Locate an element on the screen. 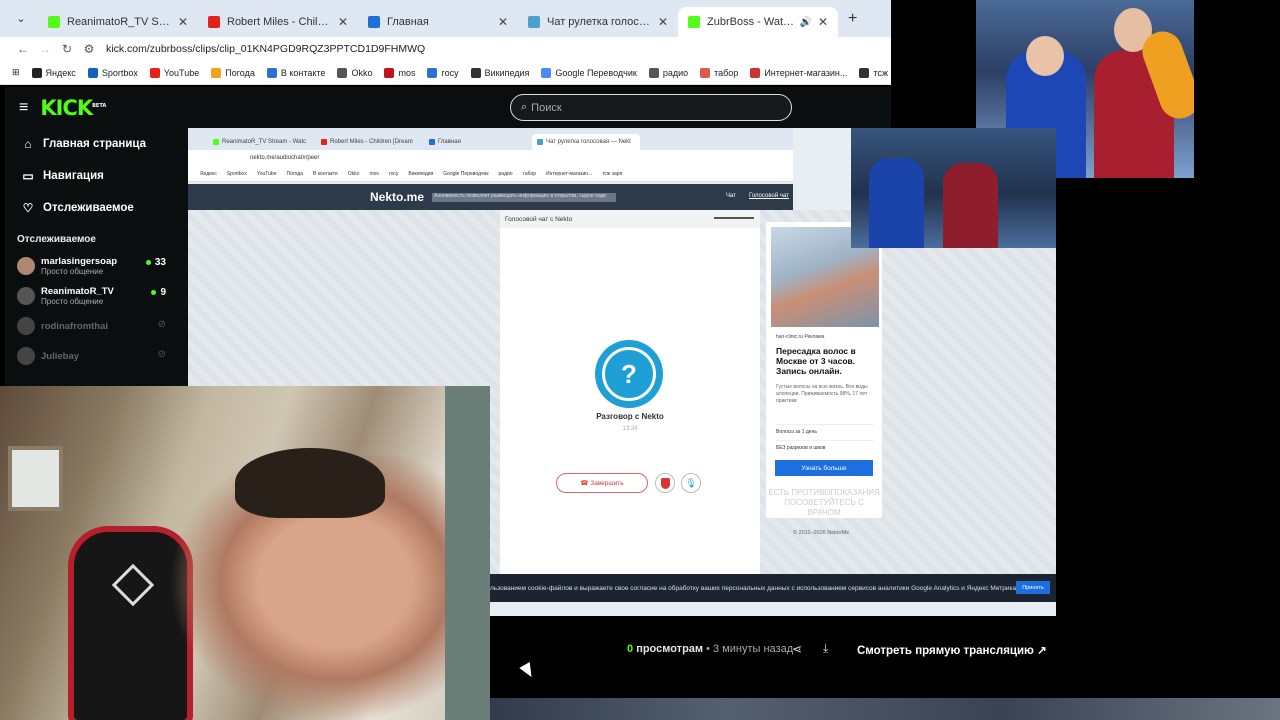 This screenshot has height=720, width=1280. inner-bookmark: Погода is located at coordinates (294, 173).